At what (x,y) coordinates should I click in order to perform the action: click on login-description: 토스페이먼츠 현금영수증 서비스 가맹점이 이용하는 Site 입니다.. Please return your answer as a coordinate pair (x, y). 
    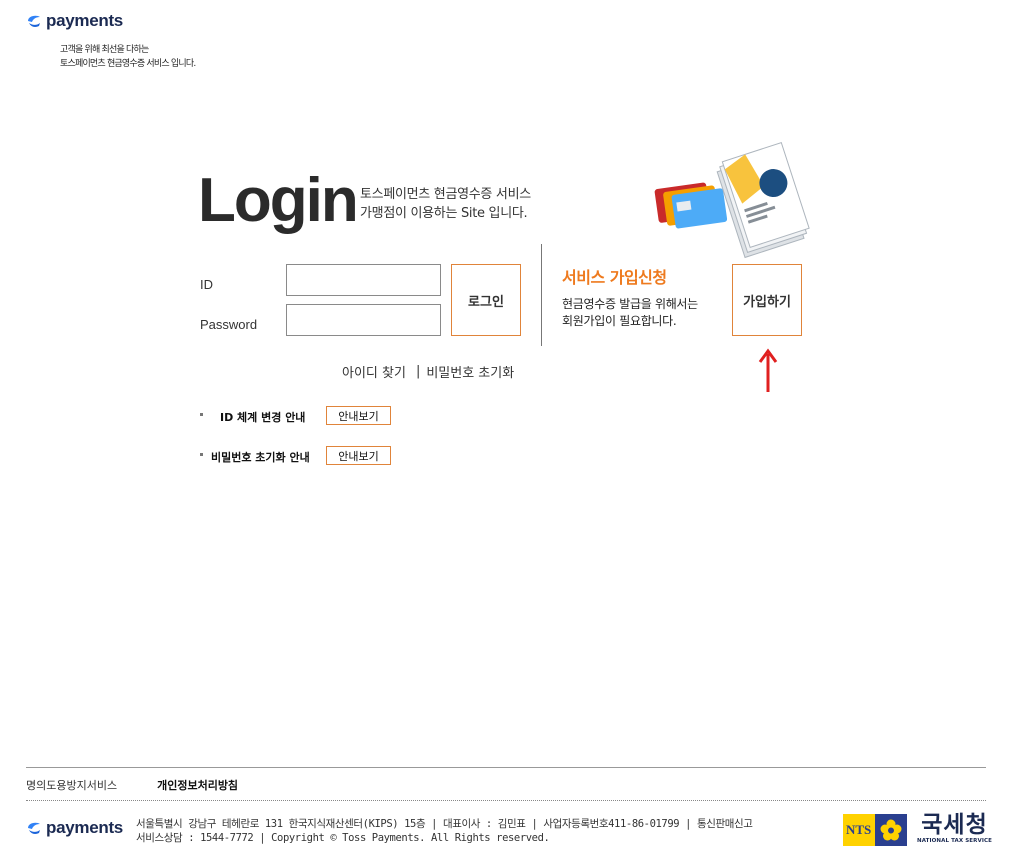
    Looking at the image, I should click on (445, 204).